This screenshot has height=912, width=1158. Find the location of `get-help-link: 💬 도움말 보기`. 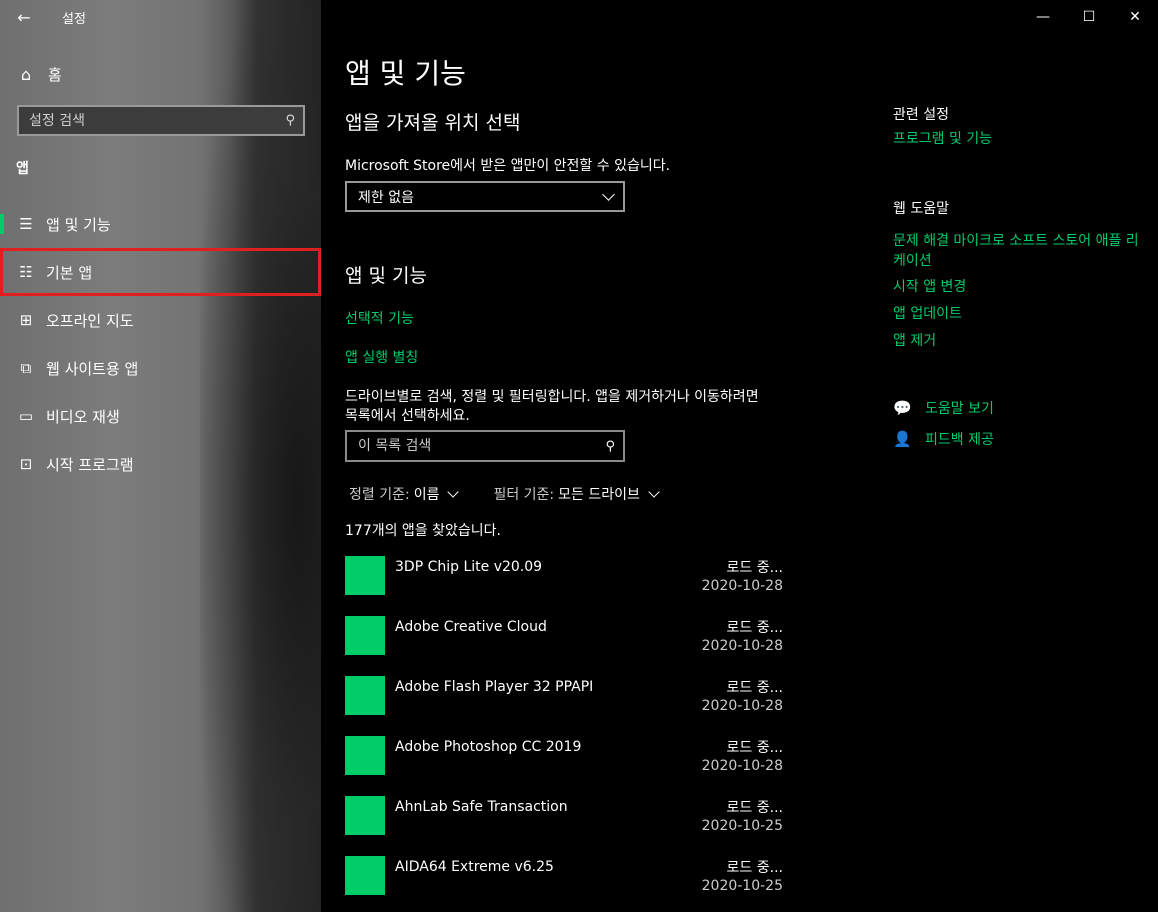

get-help-link: 💬 도움말 보기 is located at coordinates (943, 408).